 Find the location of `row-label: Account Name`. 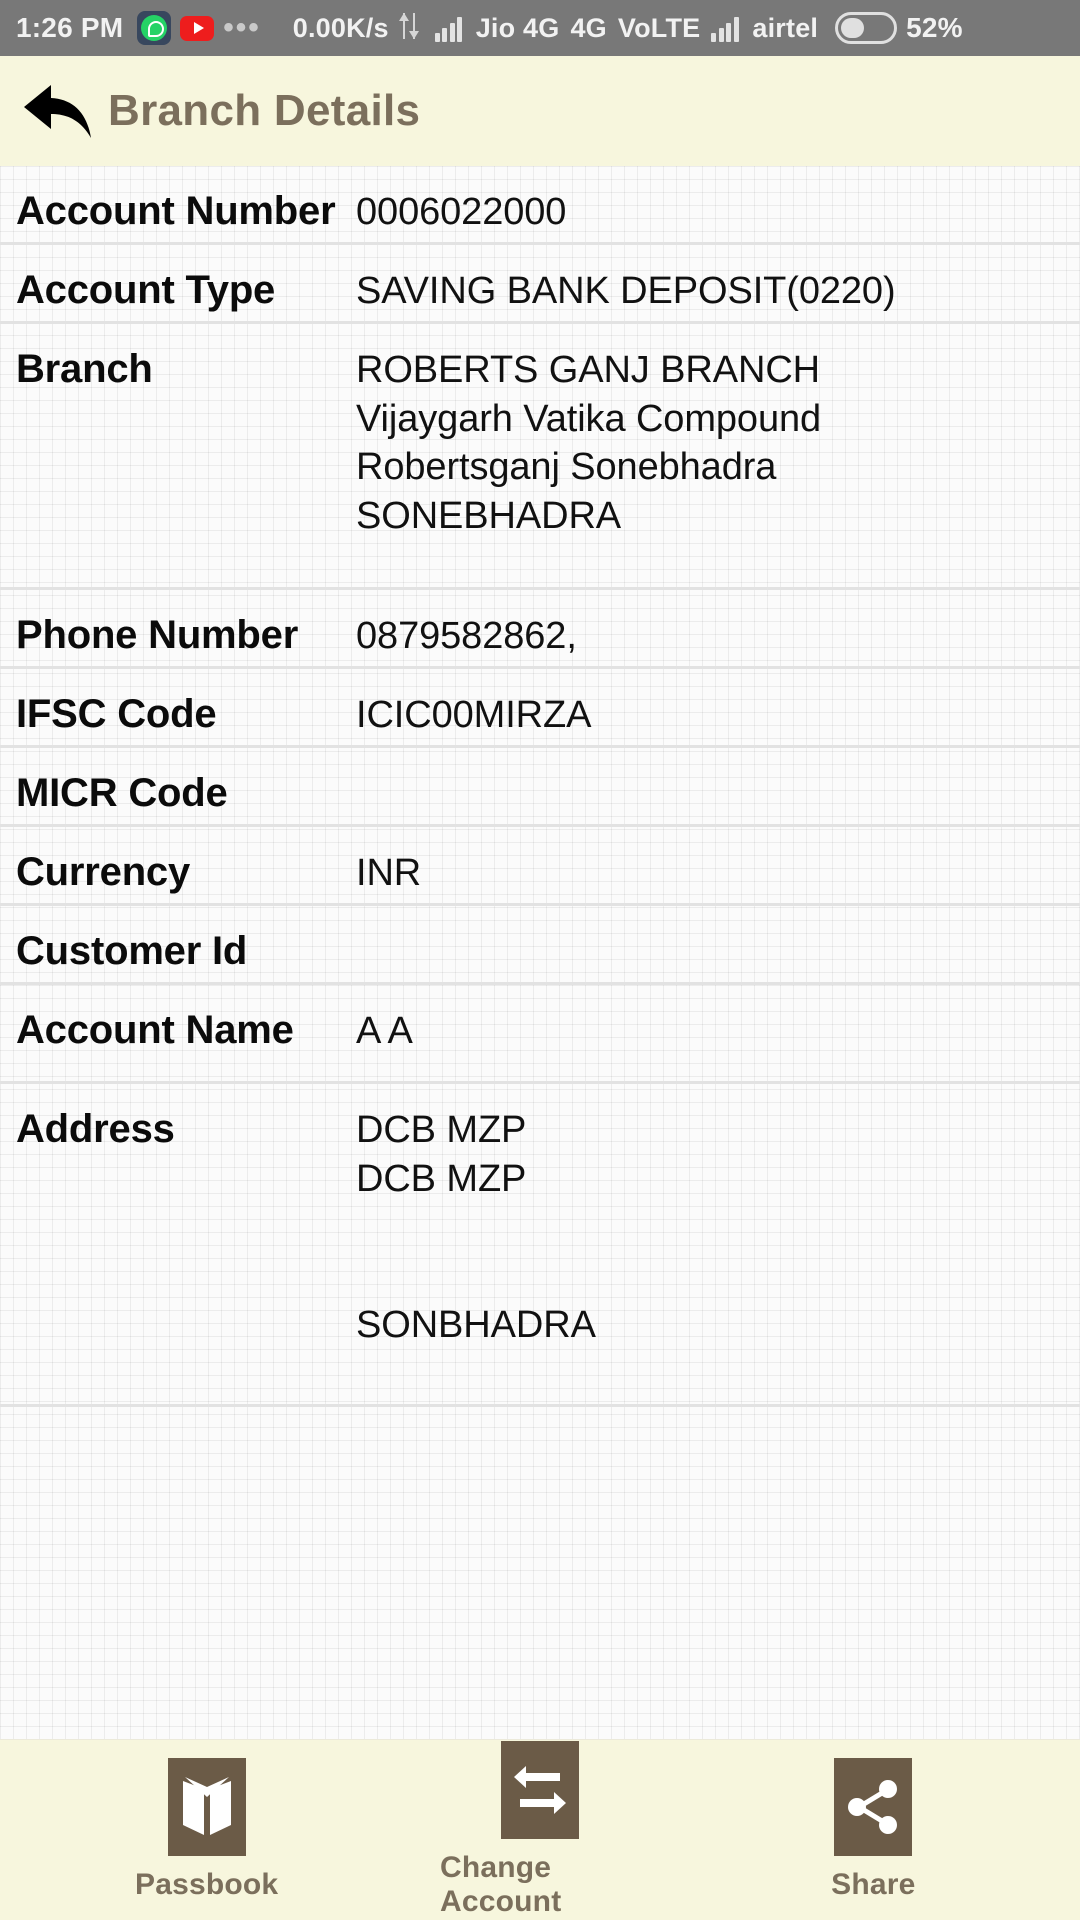

row-label: Account Name is located at coordinates (155, 1030).